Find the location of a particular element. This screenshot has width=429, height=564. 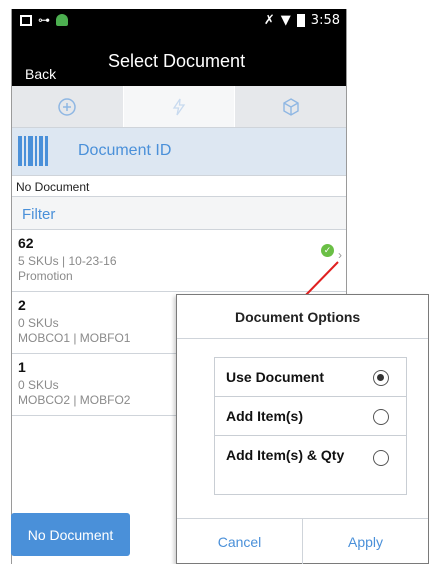

option-add-items-qty: Add Item(s) & Qty is located at coordinates (310, 464).